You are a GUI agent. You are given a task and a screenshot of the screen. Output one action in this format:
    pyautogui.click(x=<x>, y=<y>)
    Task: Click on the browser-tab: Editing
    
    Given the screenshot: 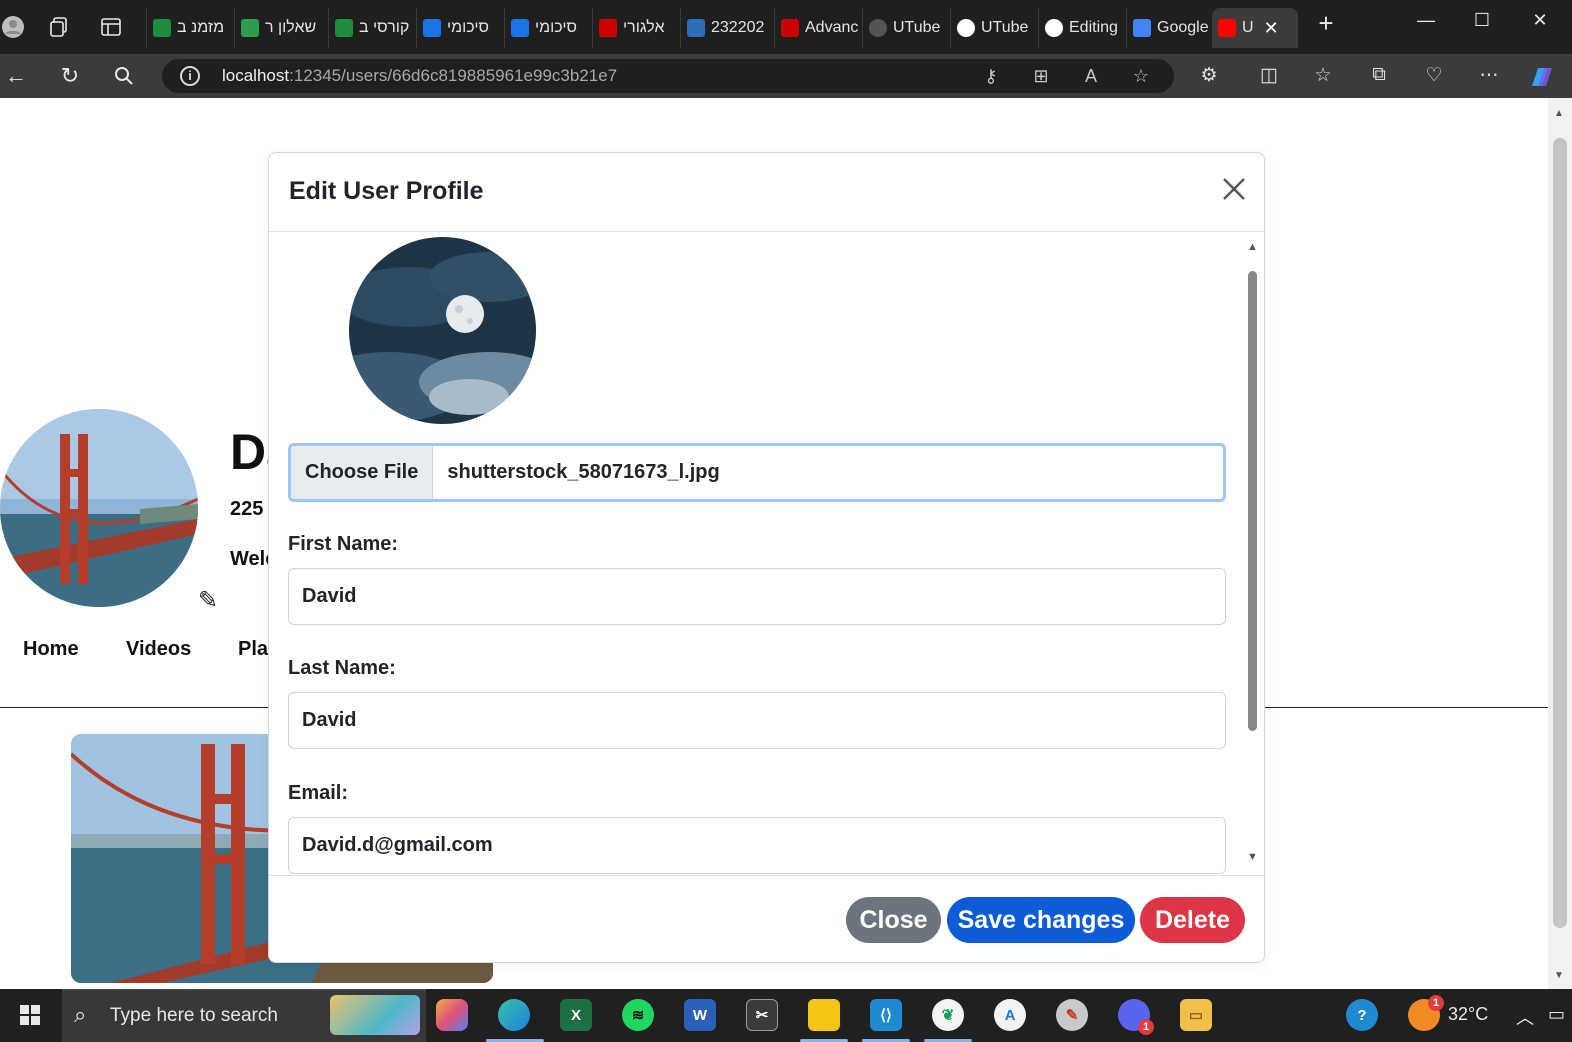 What is the action you would take?
    pyautogui.click(x=1081, y=28)
    